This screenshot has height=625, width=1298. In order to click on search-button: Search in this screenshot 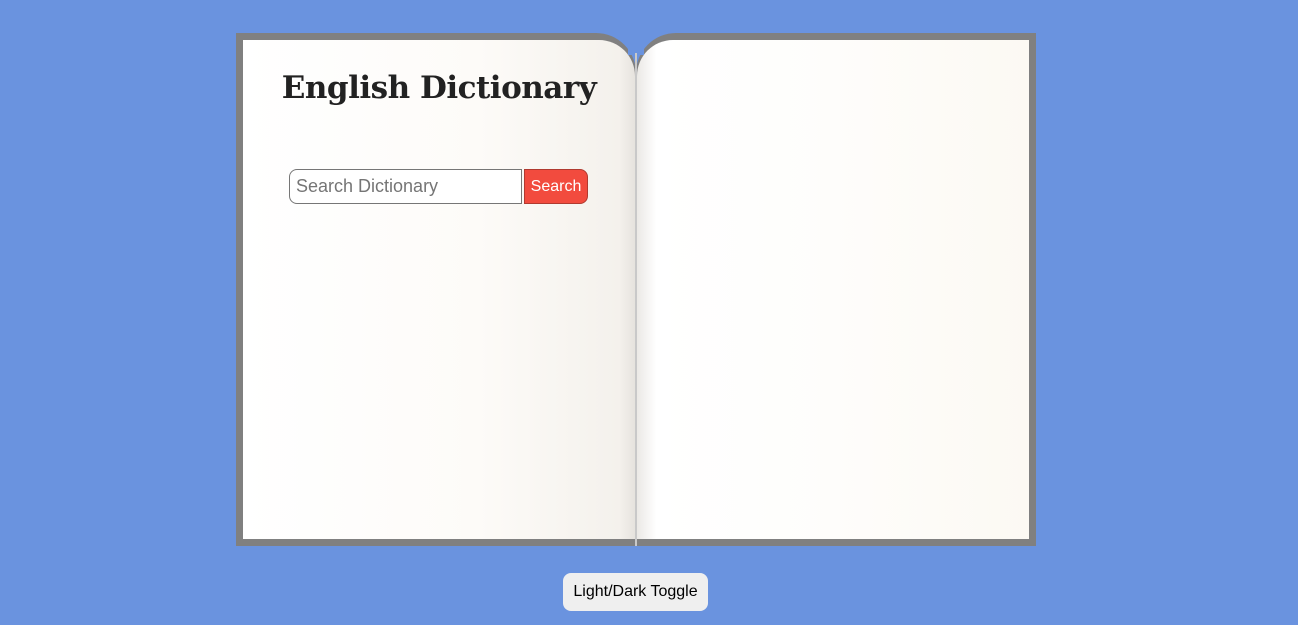, I will do `click(556, 186)`.